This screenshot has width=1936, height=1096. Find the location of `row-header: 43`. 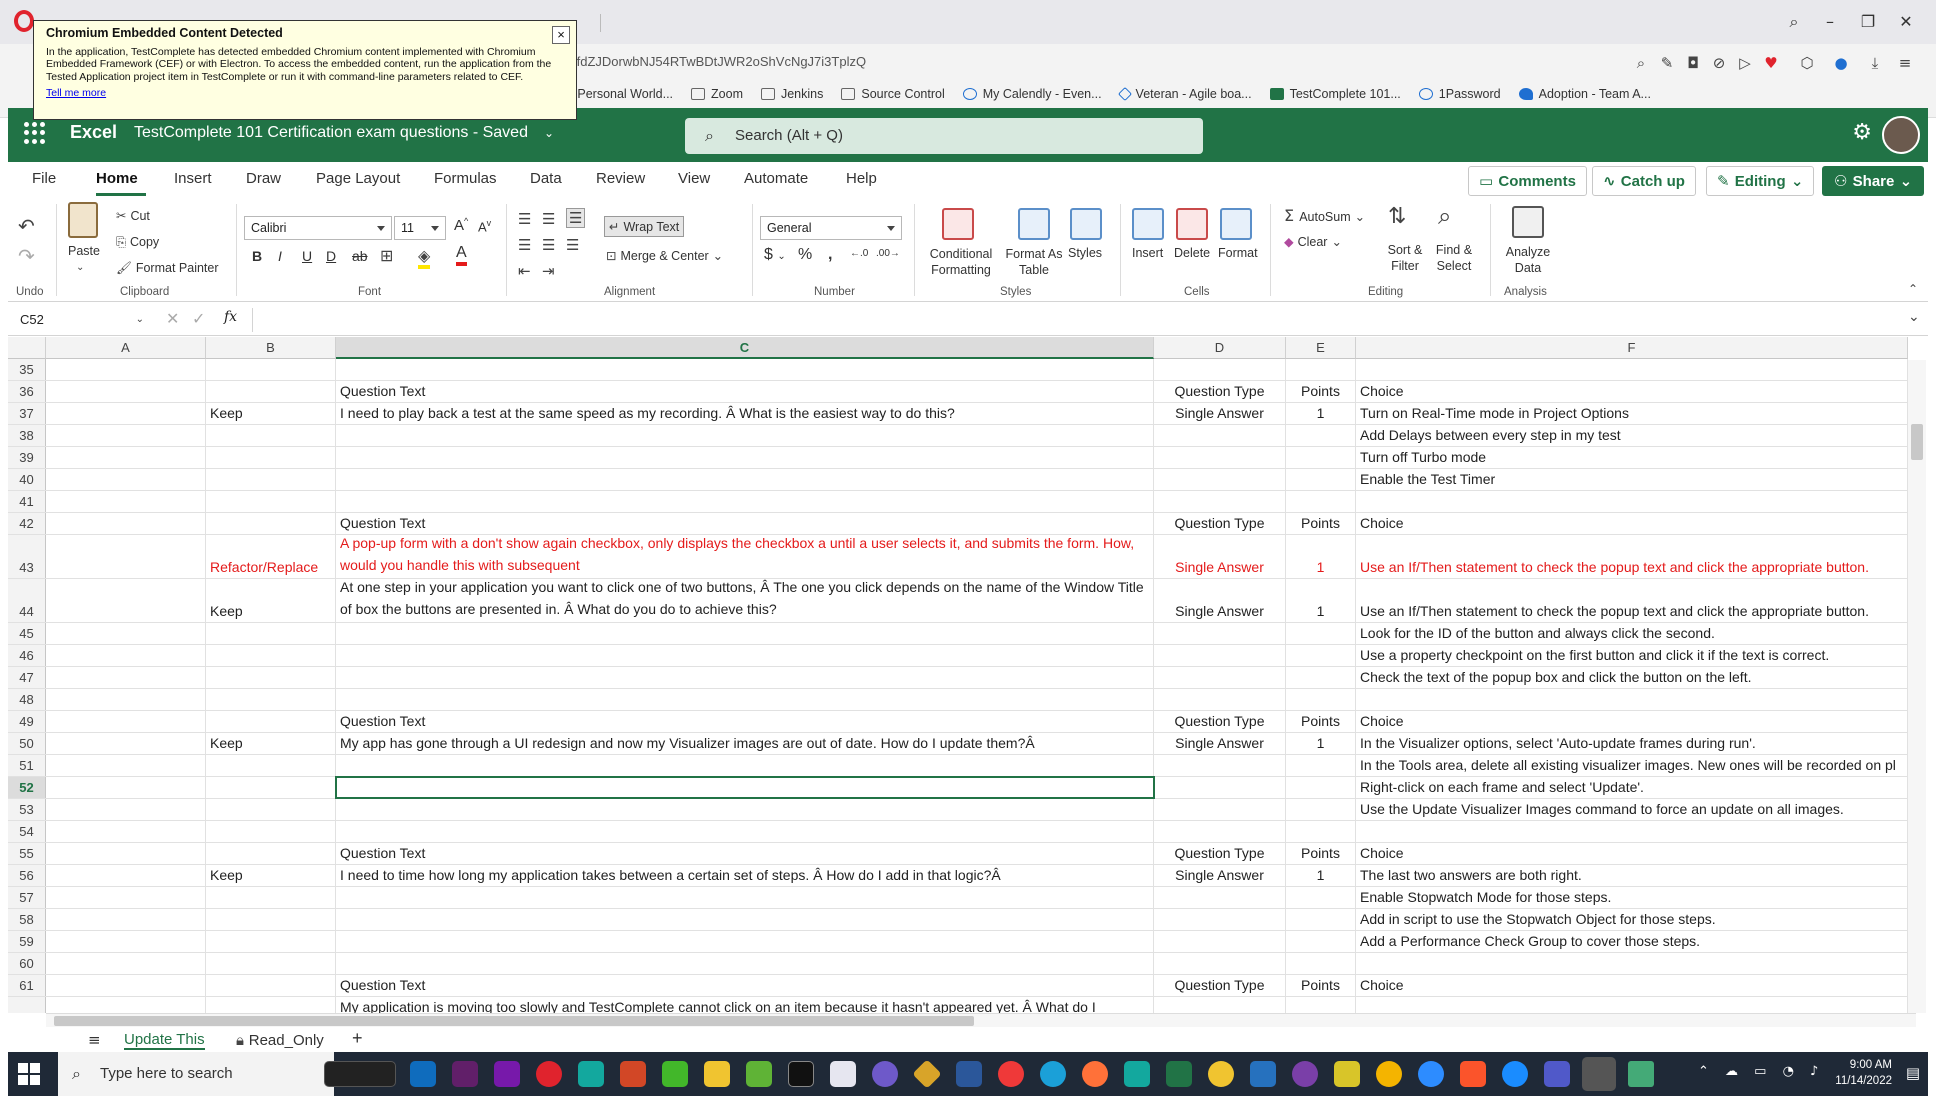

row-header: 43 is located at coordinates (27, 556).